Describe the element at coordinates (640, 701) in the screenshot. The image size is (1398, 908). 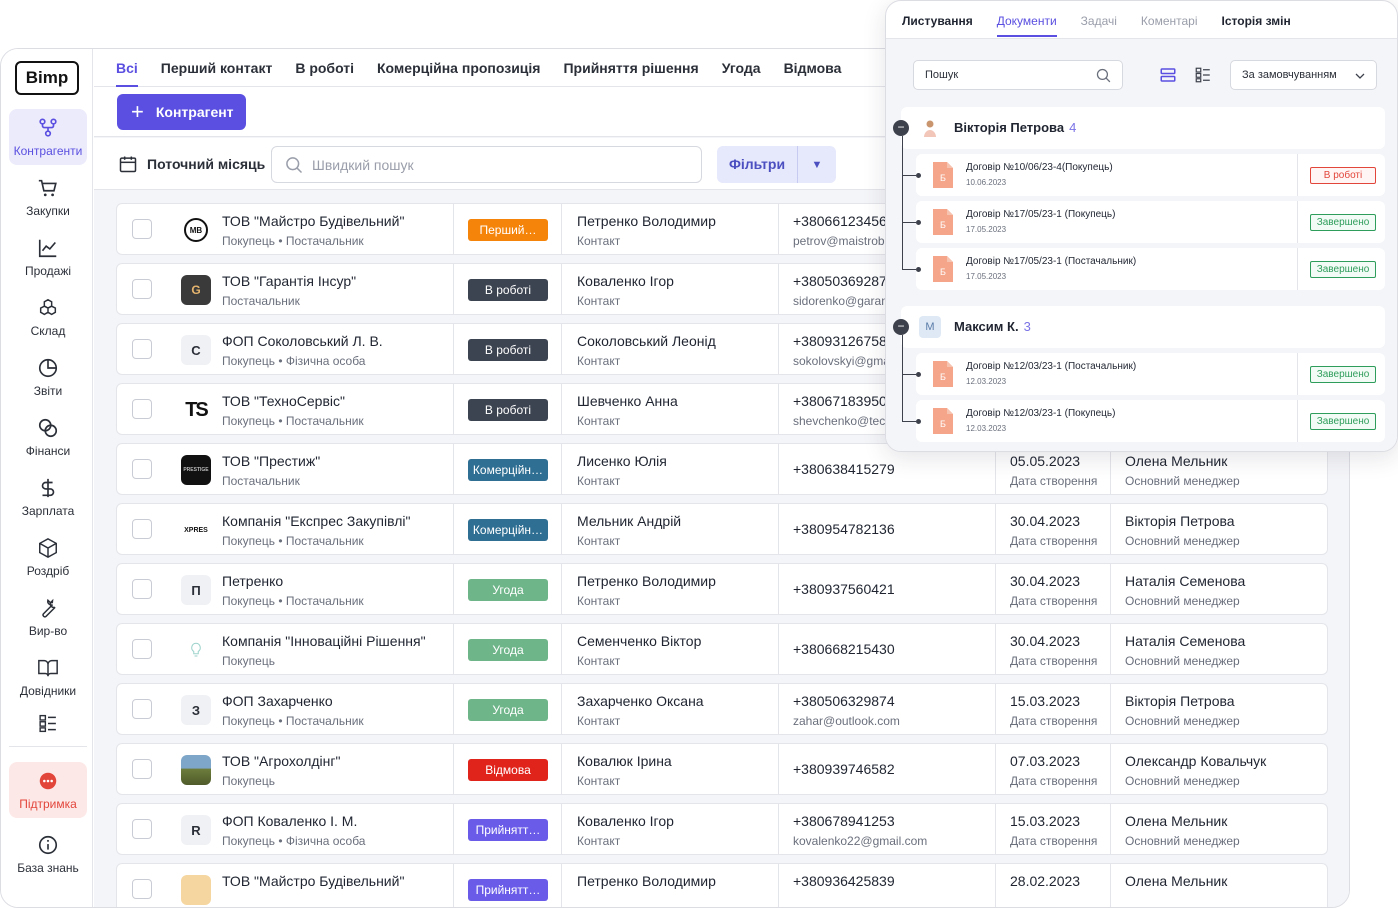
I see `contact-name: Захарченко Оксана` at that location.